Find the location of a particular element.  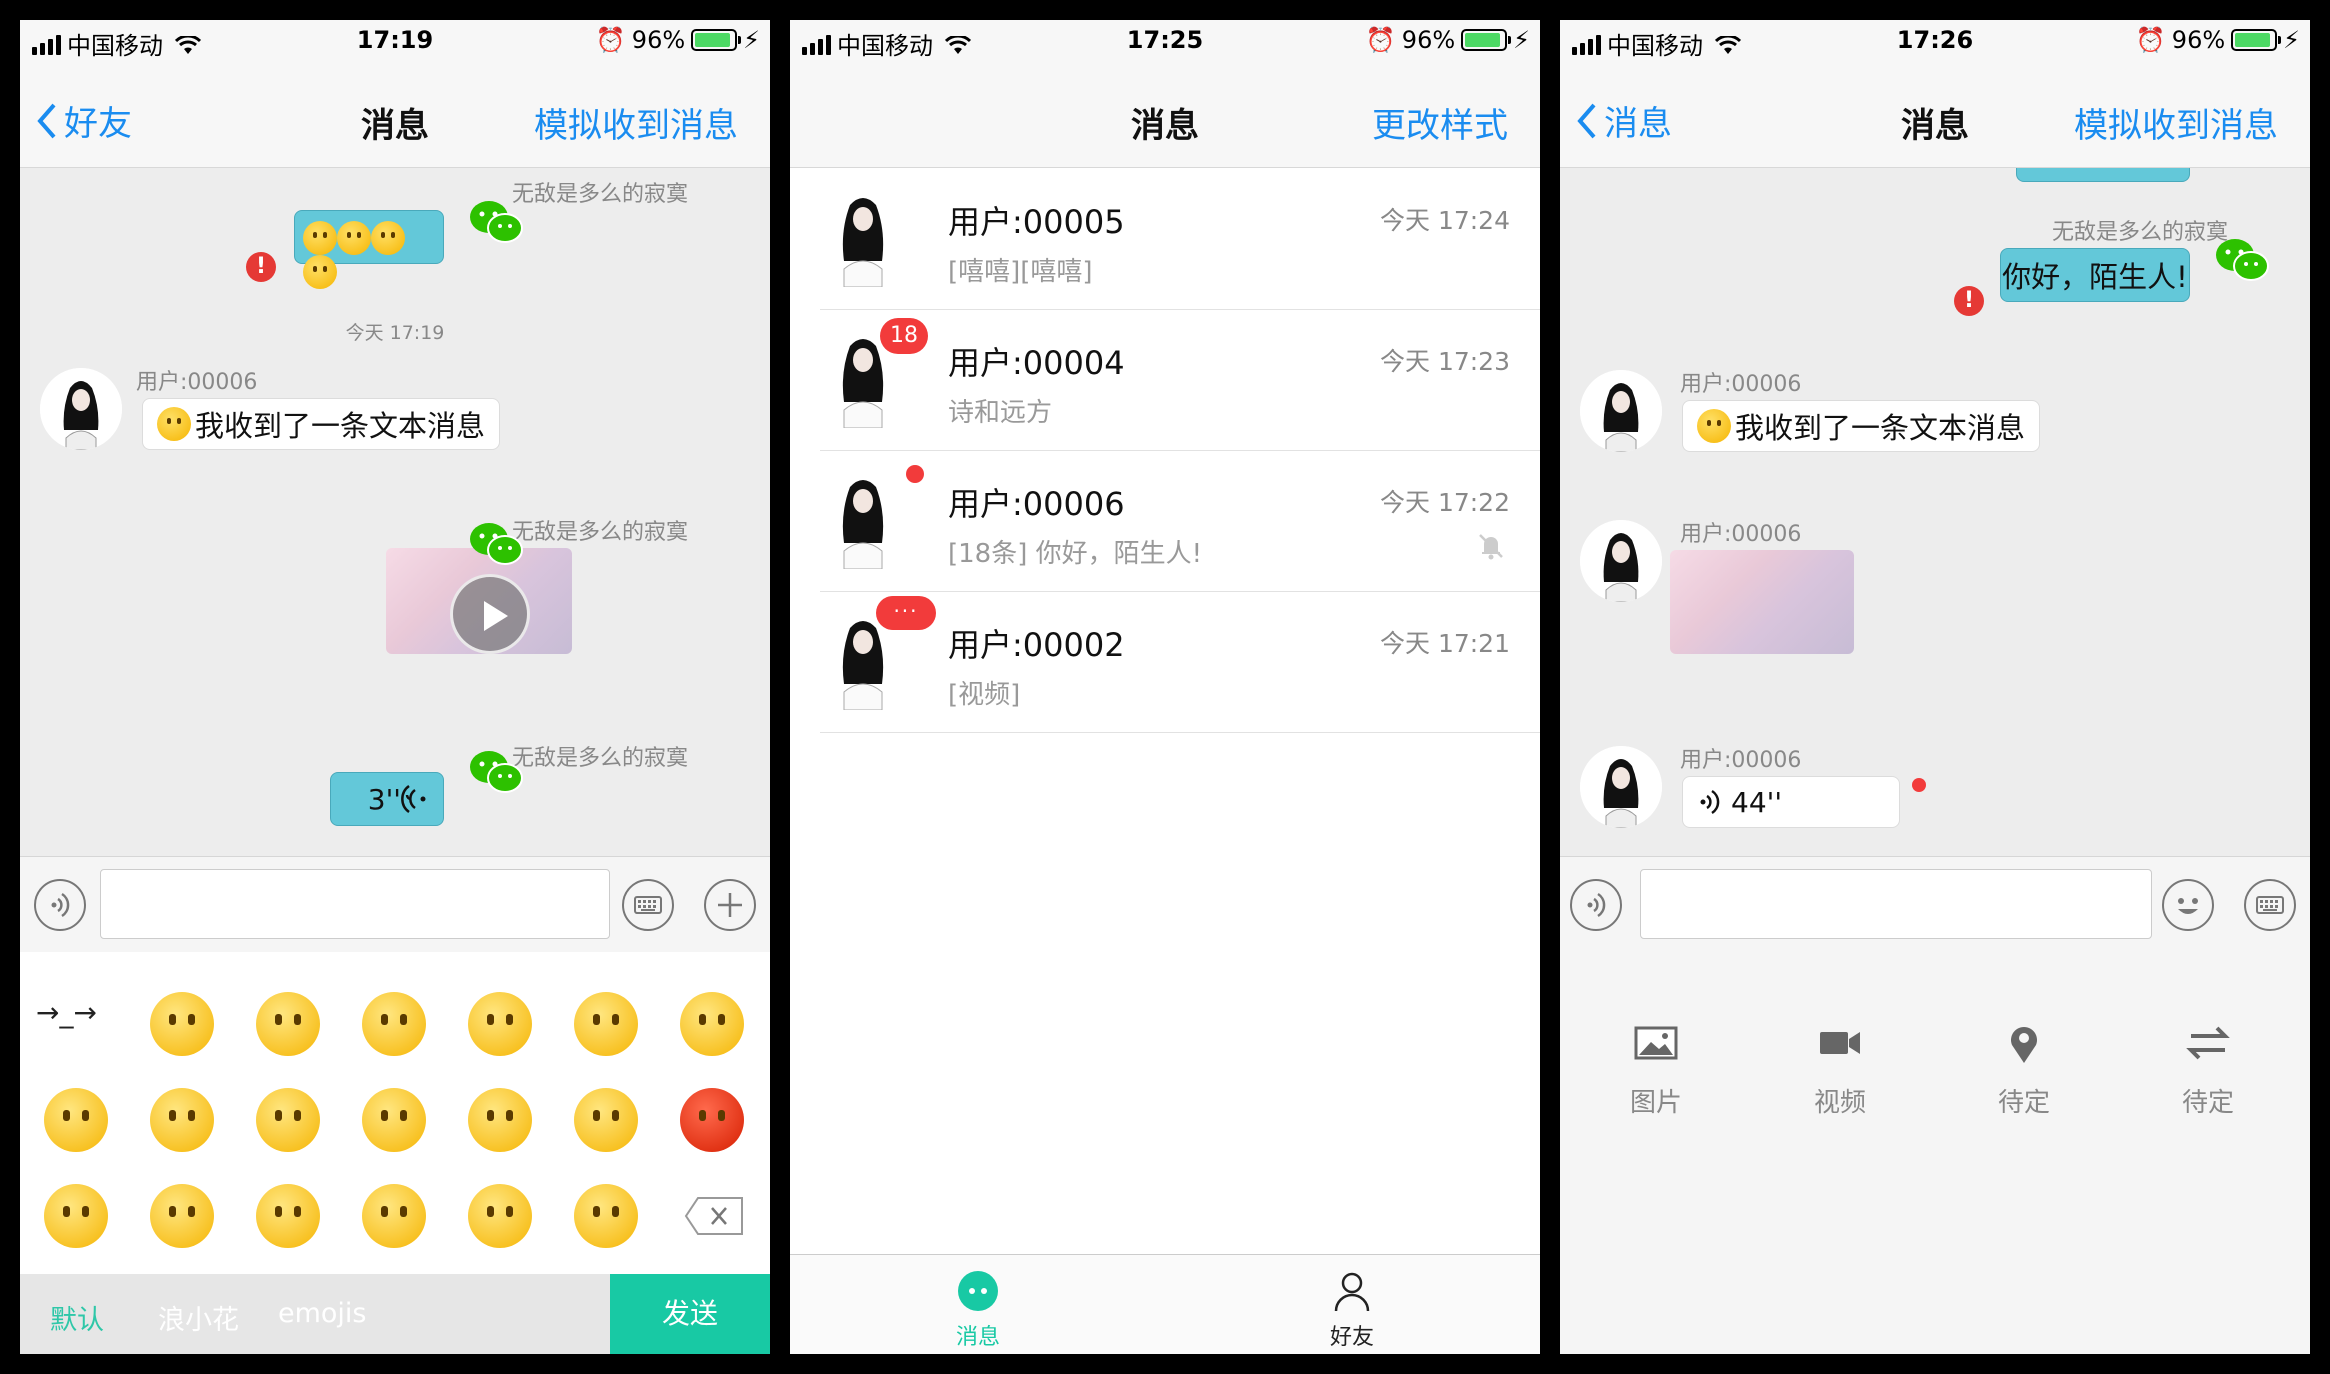

voice-icon is located at coordinates (60, 905).